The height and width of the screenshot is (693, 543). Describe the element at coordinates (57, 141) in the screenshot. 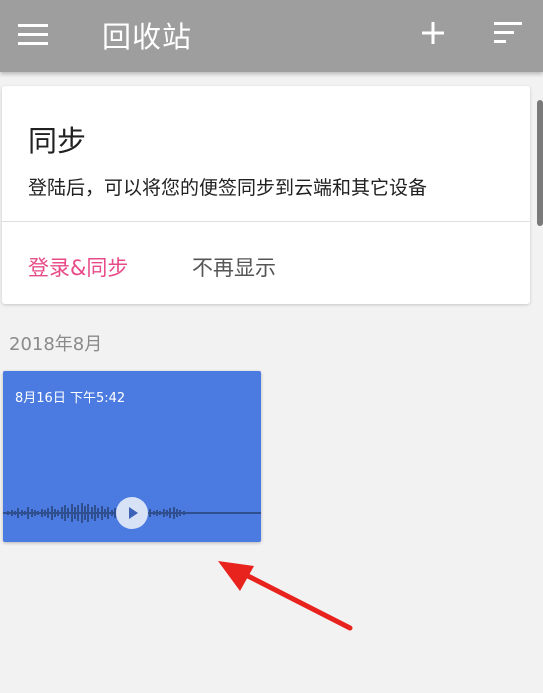

I see `sync-card-heading: 同步` at that location.